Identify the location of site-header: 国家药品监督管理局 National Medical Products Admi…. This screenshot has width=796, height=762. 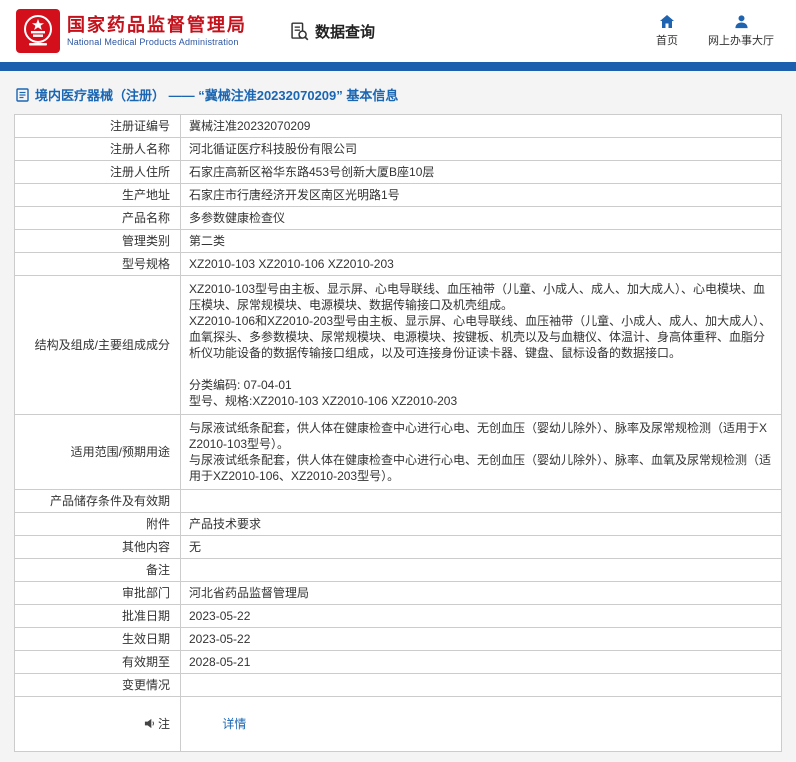
(398, 31).